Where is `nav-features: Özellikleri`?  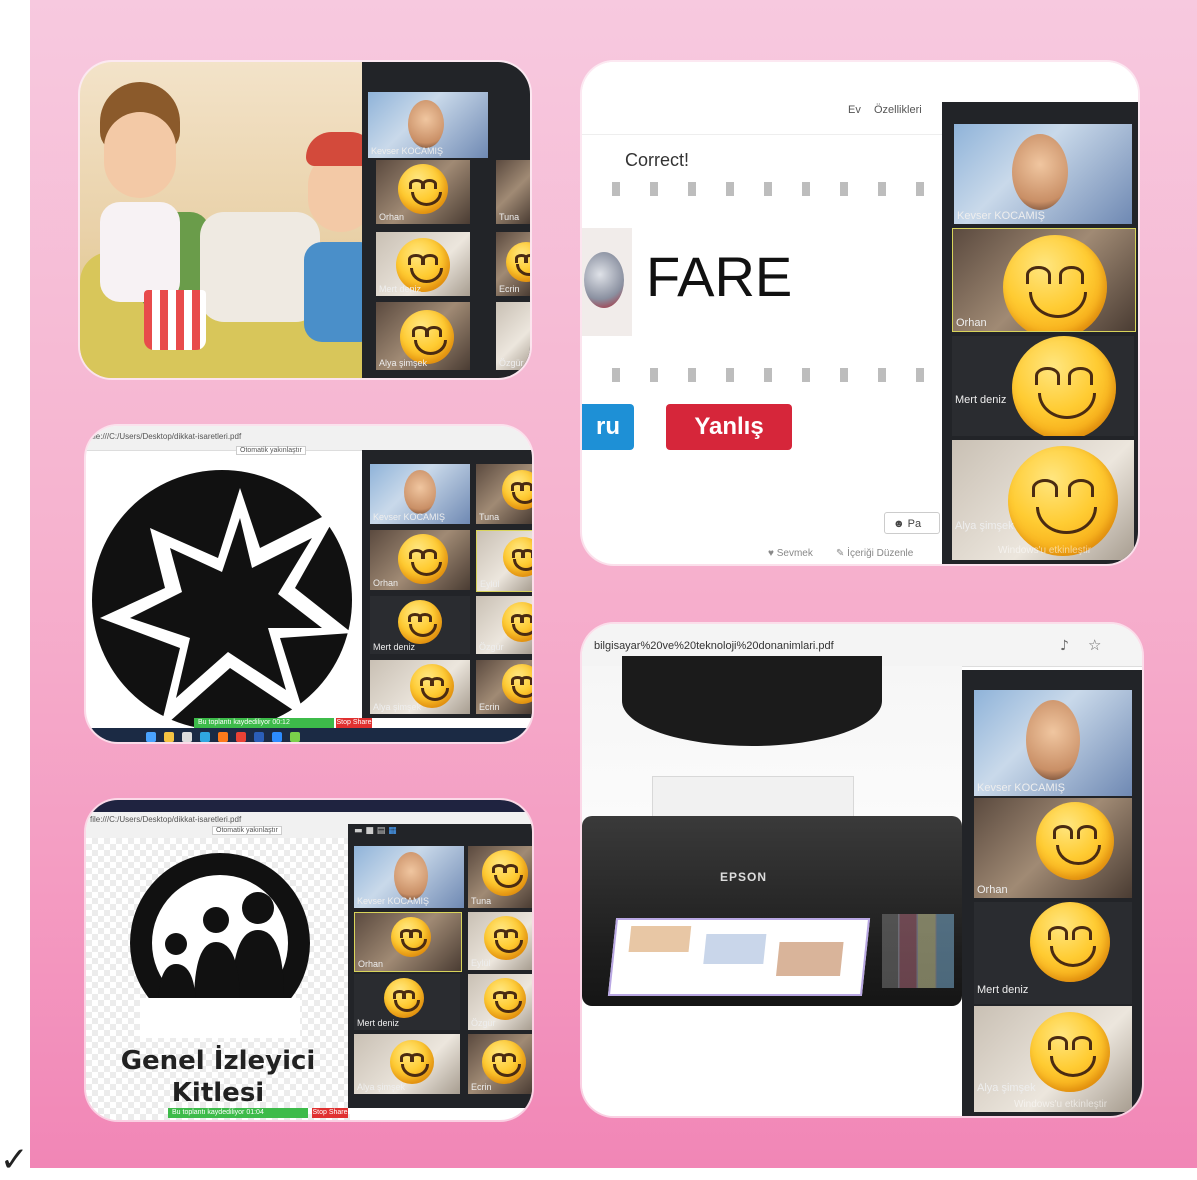
nav-features: Özellikleri is located at coordinates (898, 110).